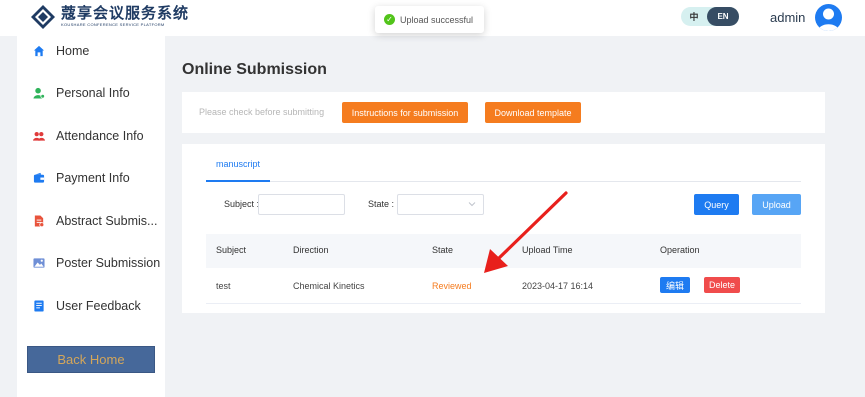 Image resolution: width=865 pixels, height=397 pixels. What do you see at coordinates (108, 263) in the screenshot?
I see `sidebar-item-label: Poster Submission` at bounding box center [108, 263].